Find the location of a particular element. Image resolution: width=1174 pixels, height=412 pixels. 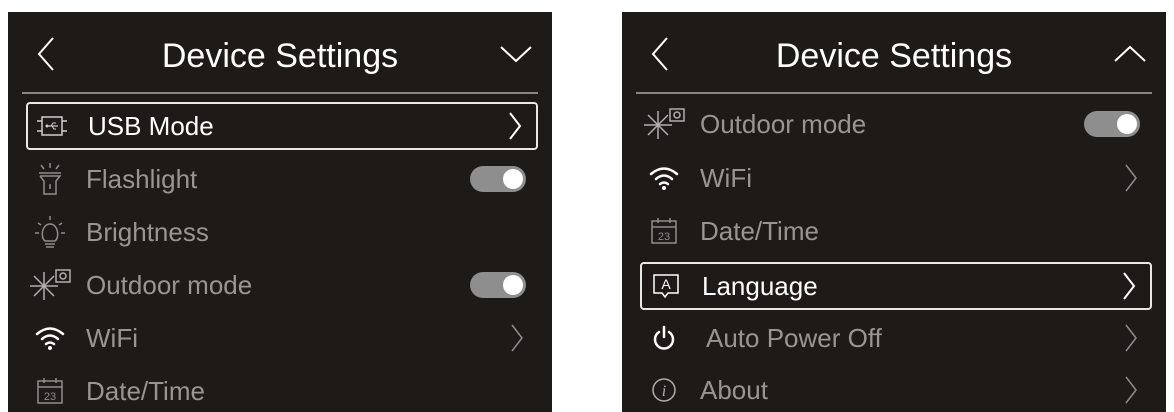

chevron-down-icon is located at coordinates (516, 54).